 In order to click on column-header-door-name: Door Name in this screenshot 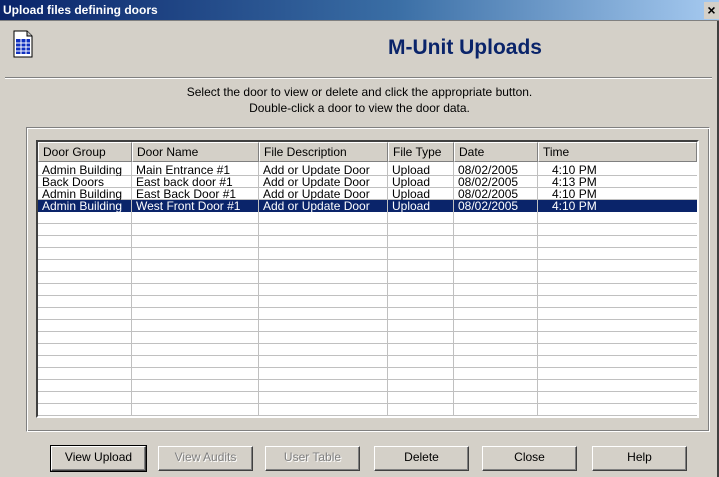, I will do `click(195, 152)`.